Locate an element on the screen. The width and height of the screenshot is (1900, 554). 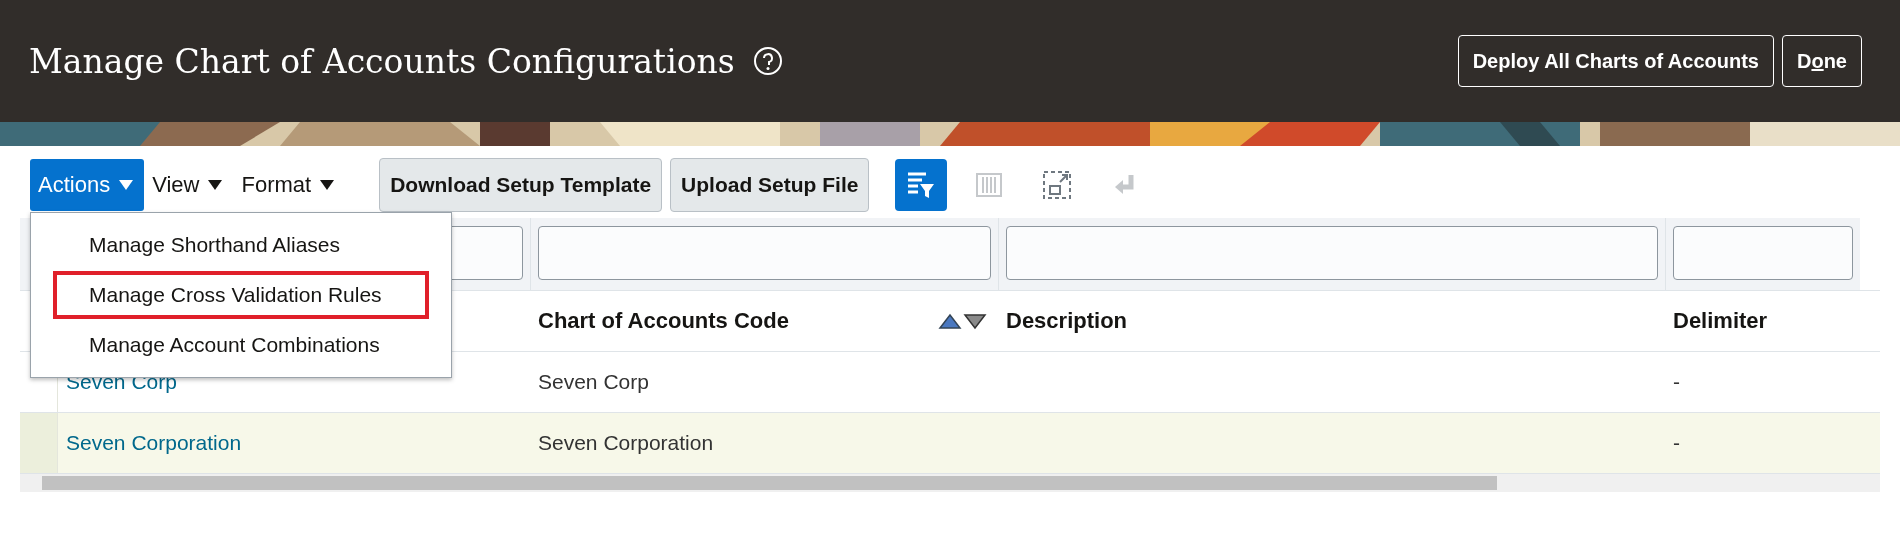
columns-icon is located at coordinates (989, 185).